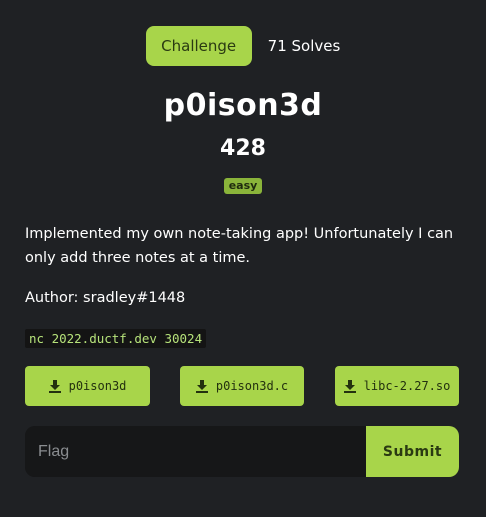  What do you see at coordinates (105, 298) in the screenshot?
I see `challenge-author: Author: sradley#1448` at bounding box center [105, 298].